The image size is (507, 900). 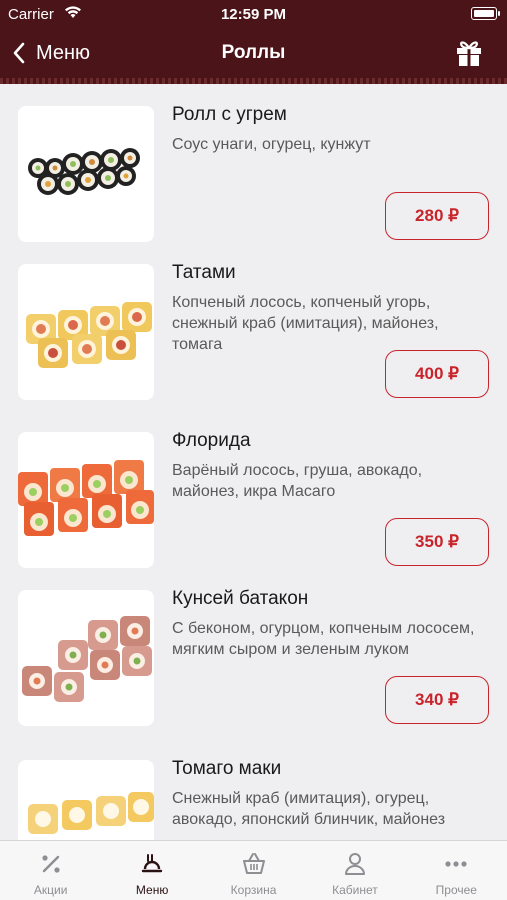 I want to click on status-bar: Carrier 12:59 PM, so click(x=253, y=14).